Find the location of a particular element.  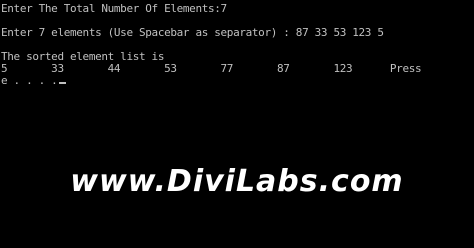

continuation-line: e . . . . is located at coordinates (34, 80).